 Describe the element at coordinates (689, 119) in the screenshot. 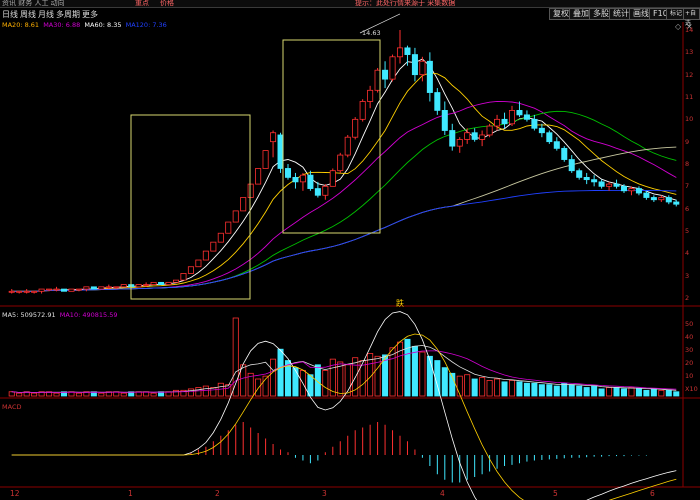

I see `price-tick-label: 10` at that location.